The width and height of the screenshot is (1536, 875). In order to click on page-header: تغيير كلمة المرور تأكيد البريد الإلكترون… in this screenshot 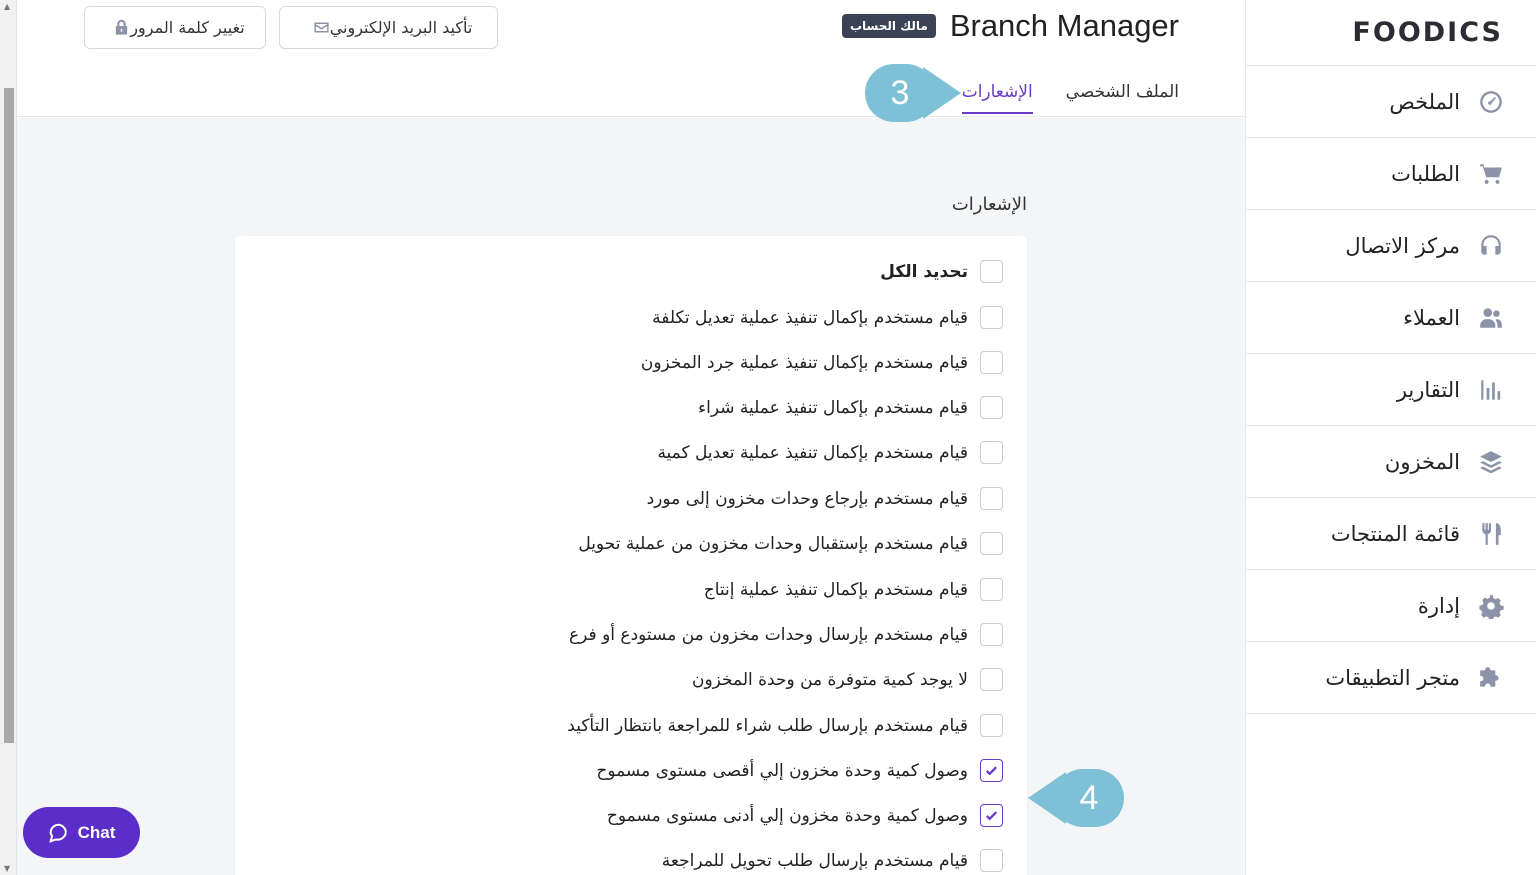, I will do `click(631, 58)`.